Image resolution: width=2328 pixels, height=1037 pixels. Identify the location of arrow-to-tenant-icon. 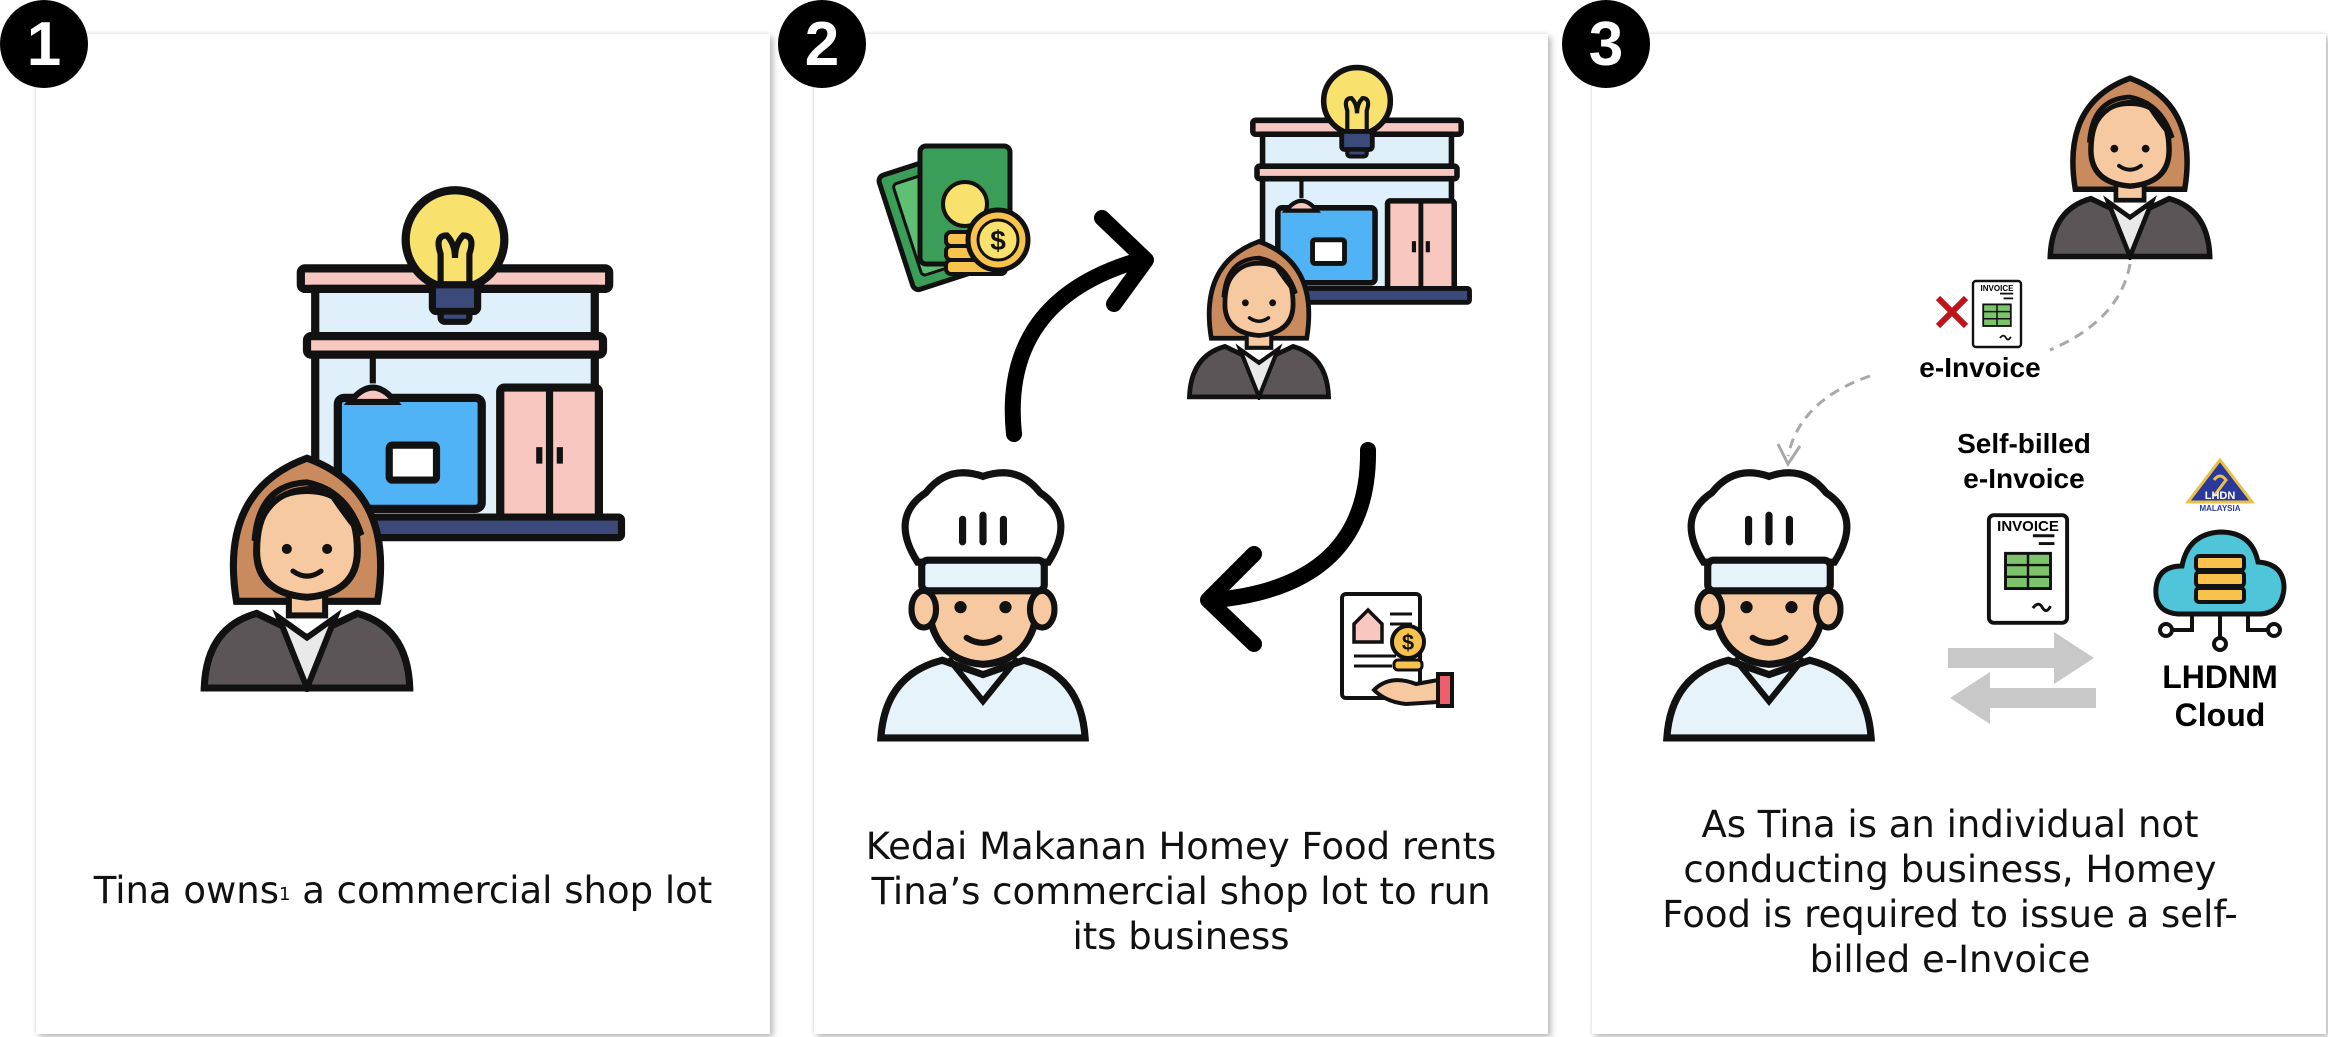
(1288, 547).